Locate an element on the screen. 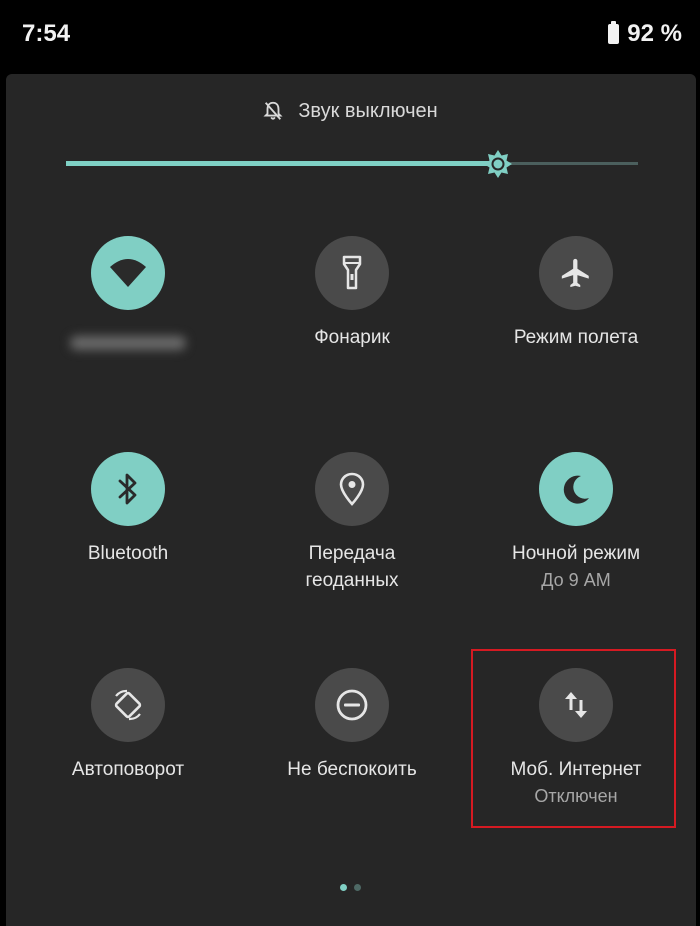  tile-label: Фонарик is located at coordinates (352, 337).